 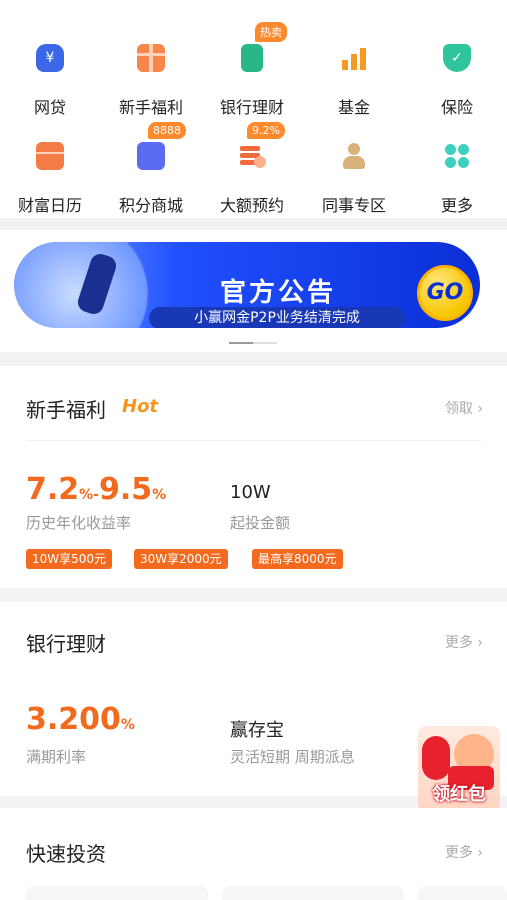 What do you see at coordinates (459, 769) in the screenshot?
I see `red-packet-float: 领红包` at bounding box center [459, 769].